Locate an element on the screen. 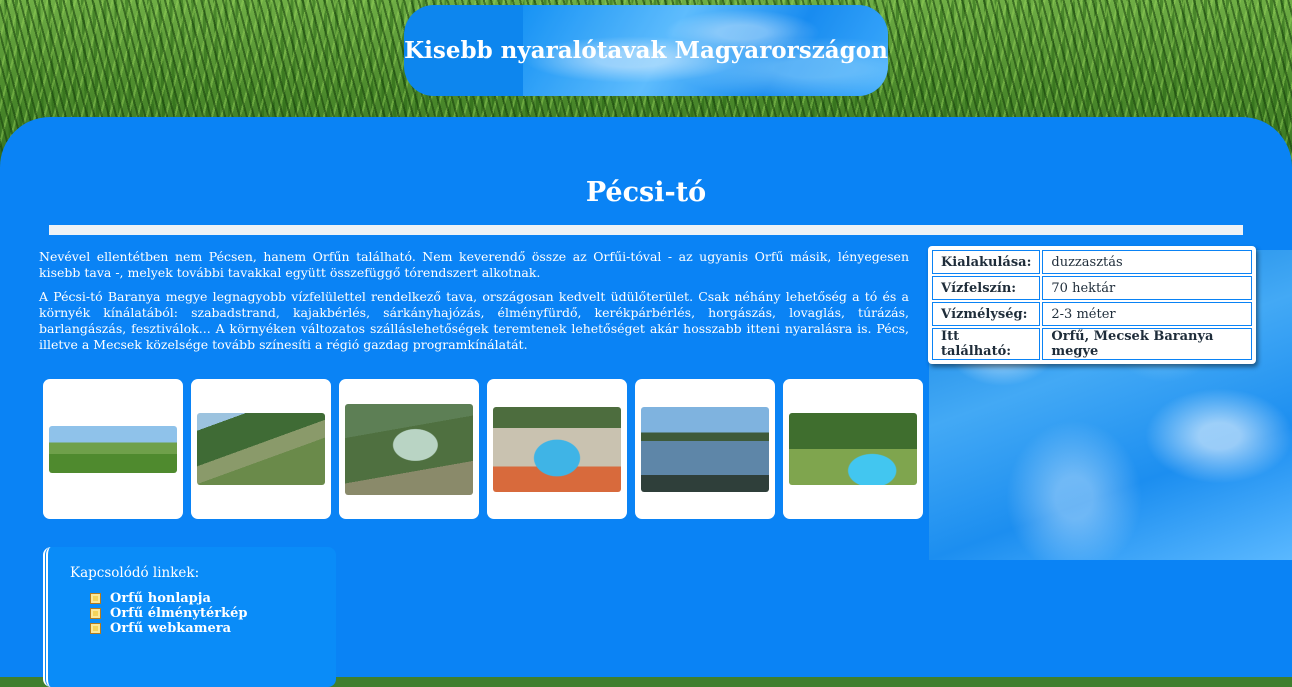  list-item: Orfű webkamera is located at coordinates (168, 628).